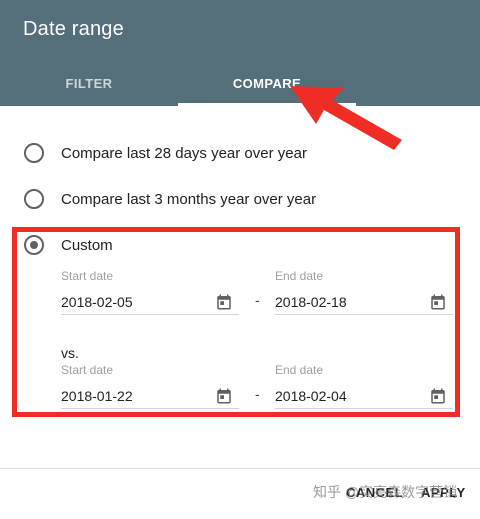 Image resolution: width=480 pixels, height=519 pixels. I want to click on footer-divider, so click(240, 468).